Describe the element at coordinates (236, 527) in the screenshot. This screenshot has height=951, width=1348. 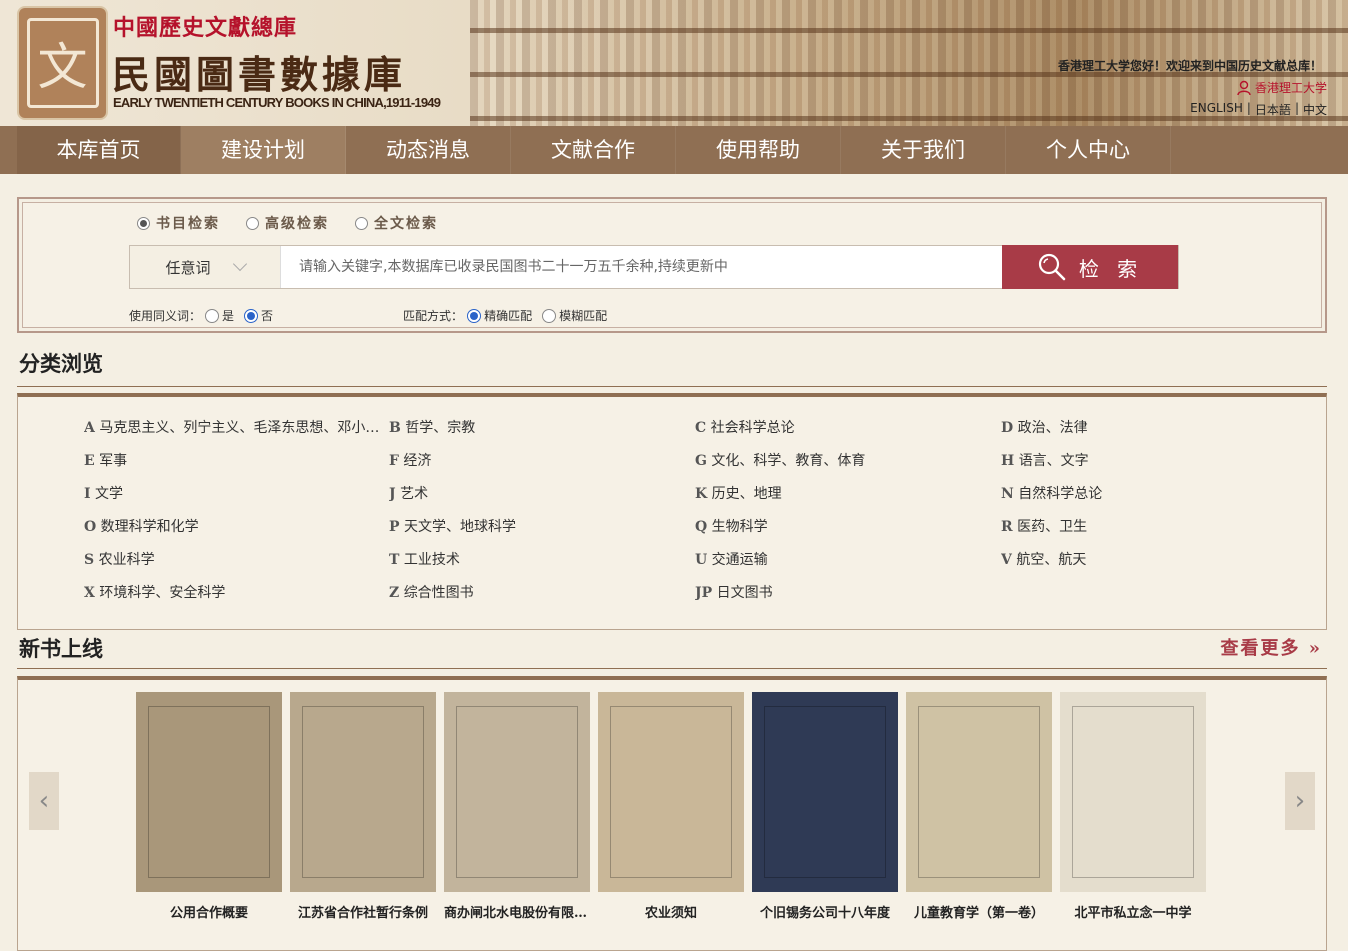
I see `category-link-o: O 数理科学和化学` at that location.